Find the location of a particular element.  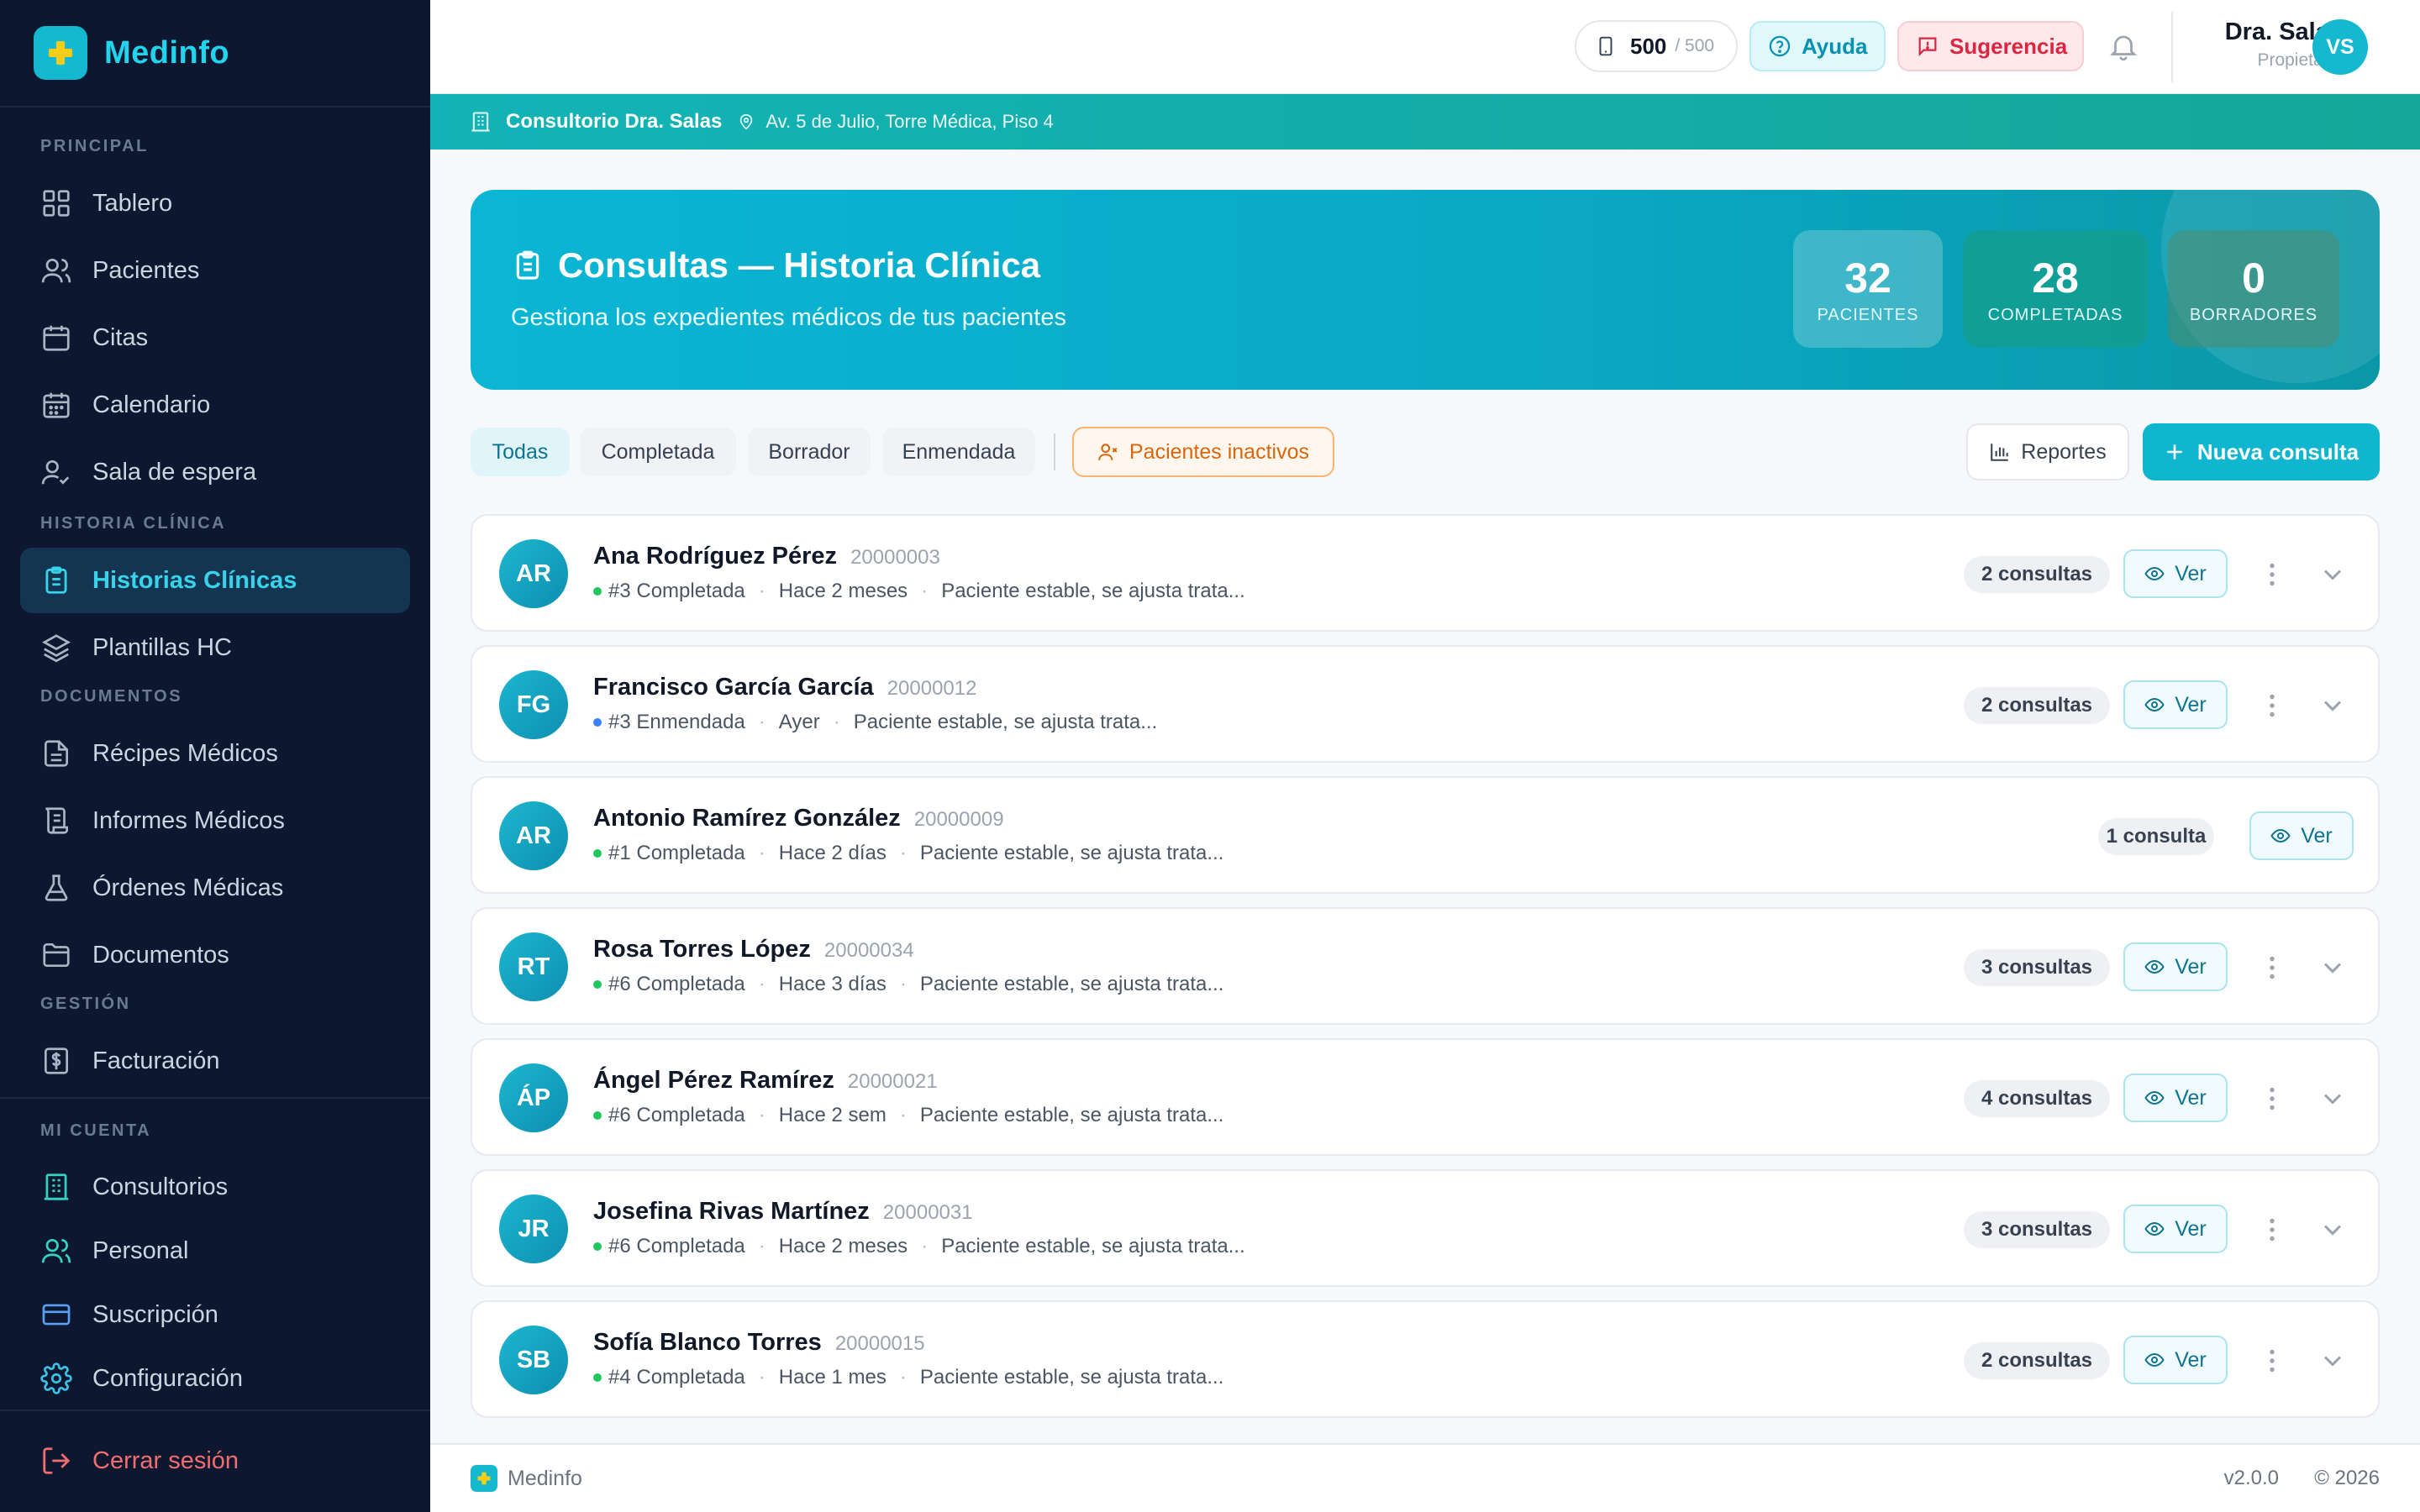

sidebar-item-label: Consultorios is located at coordinates (161, 1186).